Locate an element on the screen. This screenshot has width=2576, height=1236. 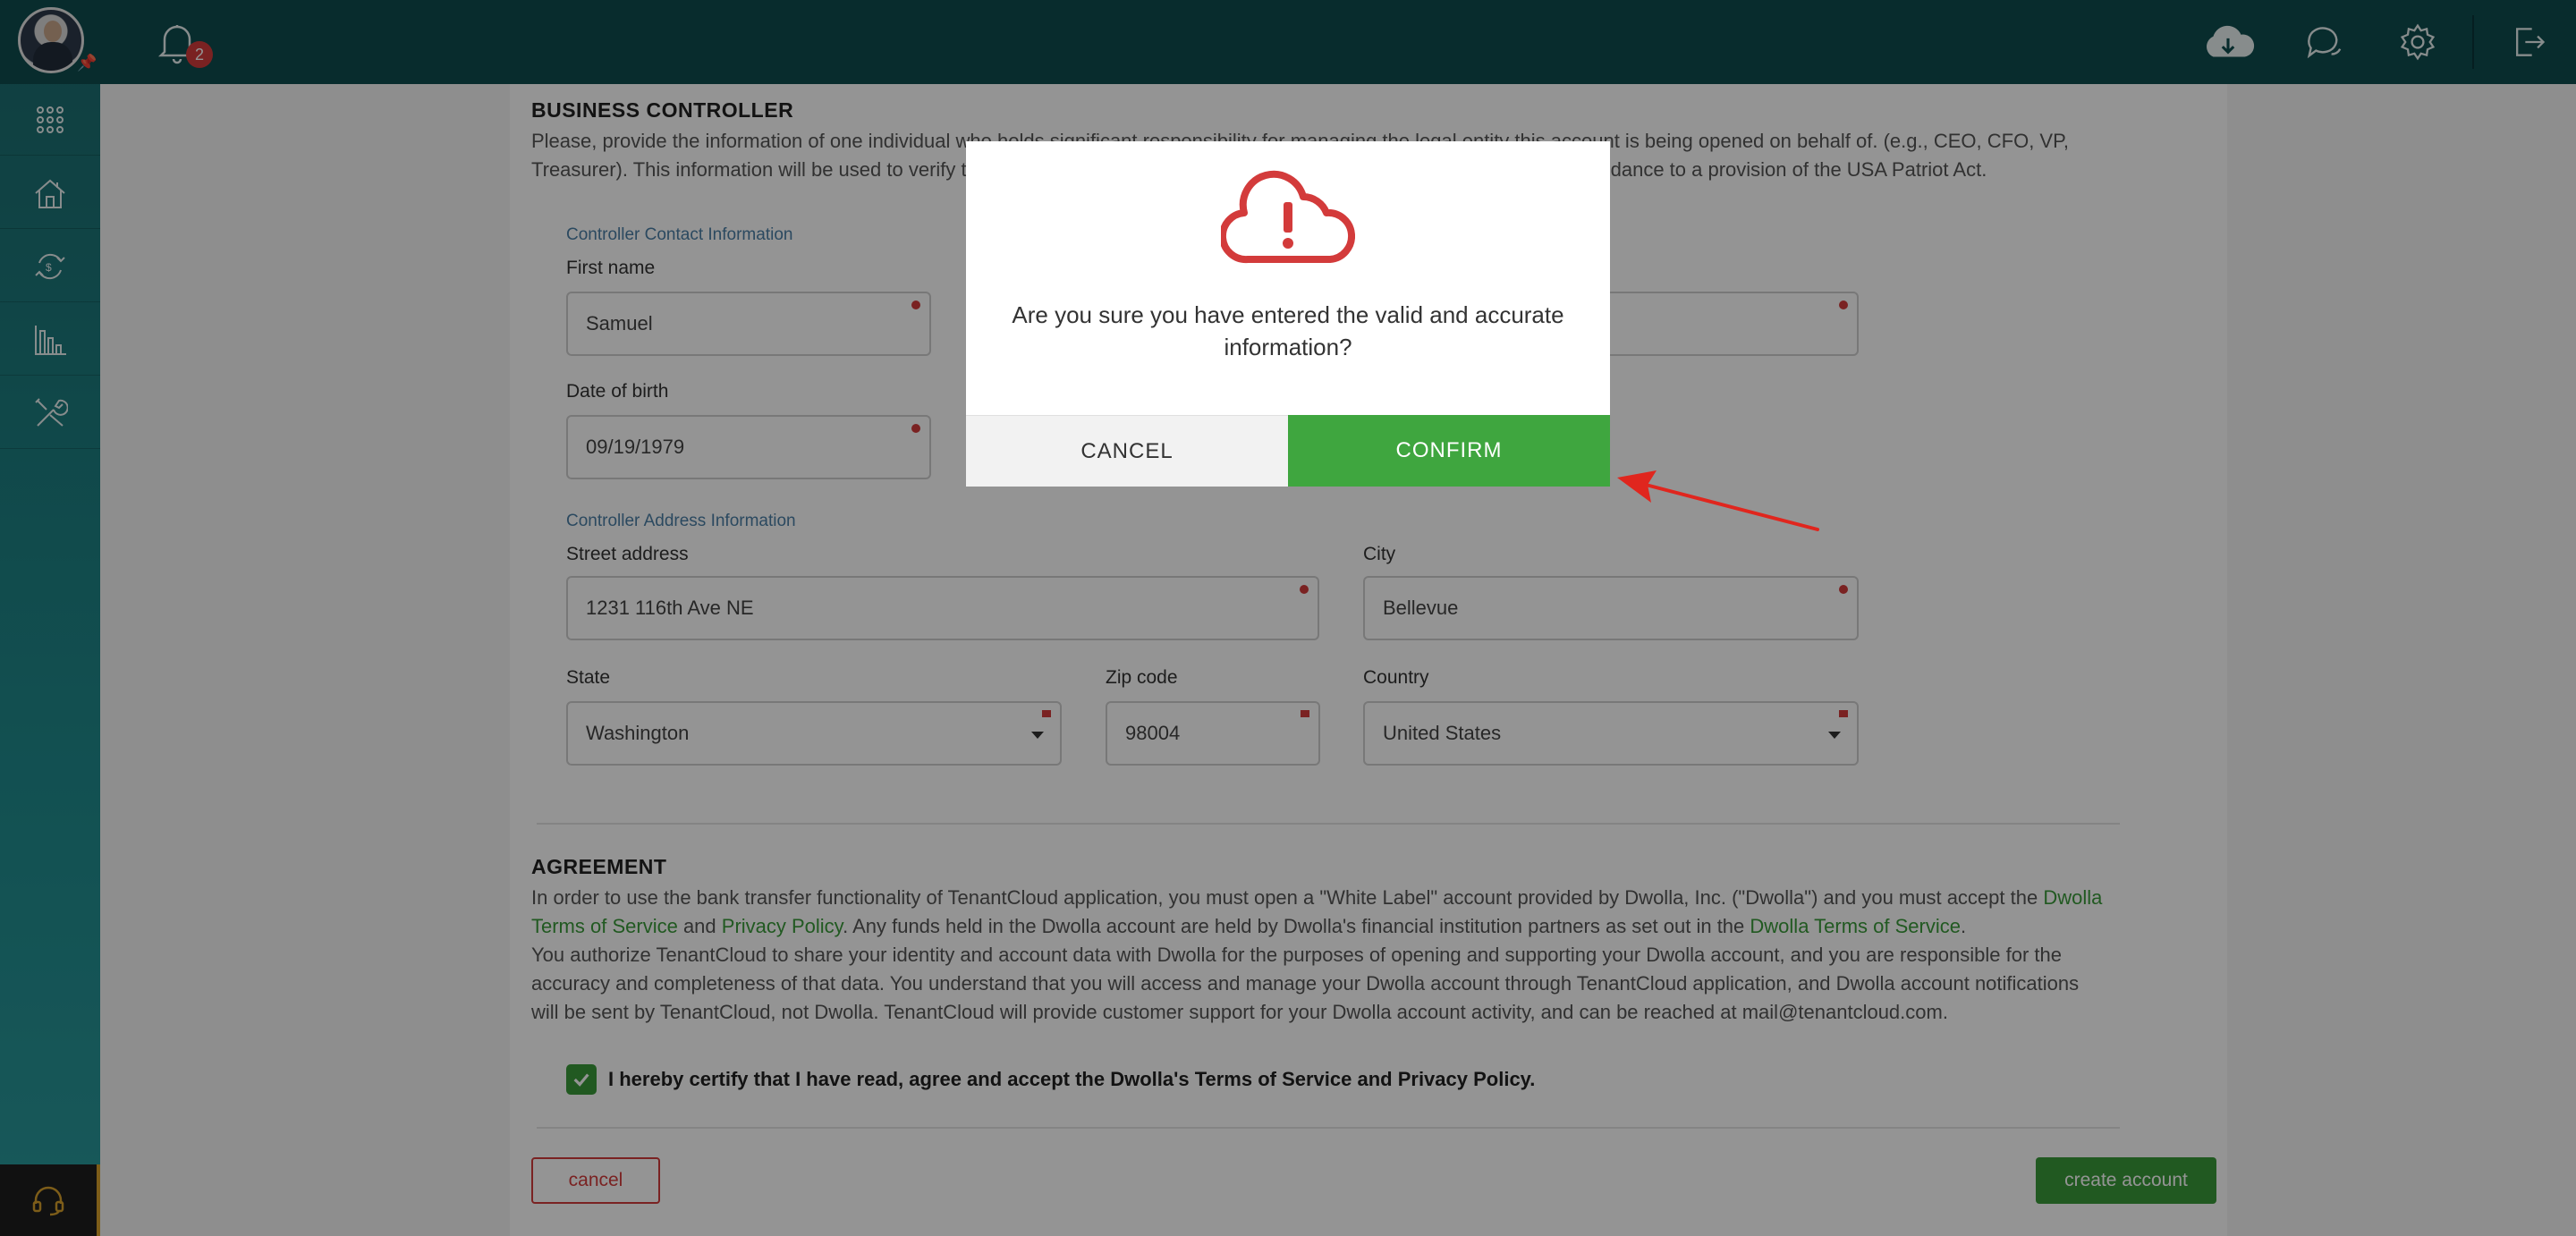
modal-confirm-button: CONFIRM is located at coordinates (1449, 451).